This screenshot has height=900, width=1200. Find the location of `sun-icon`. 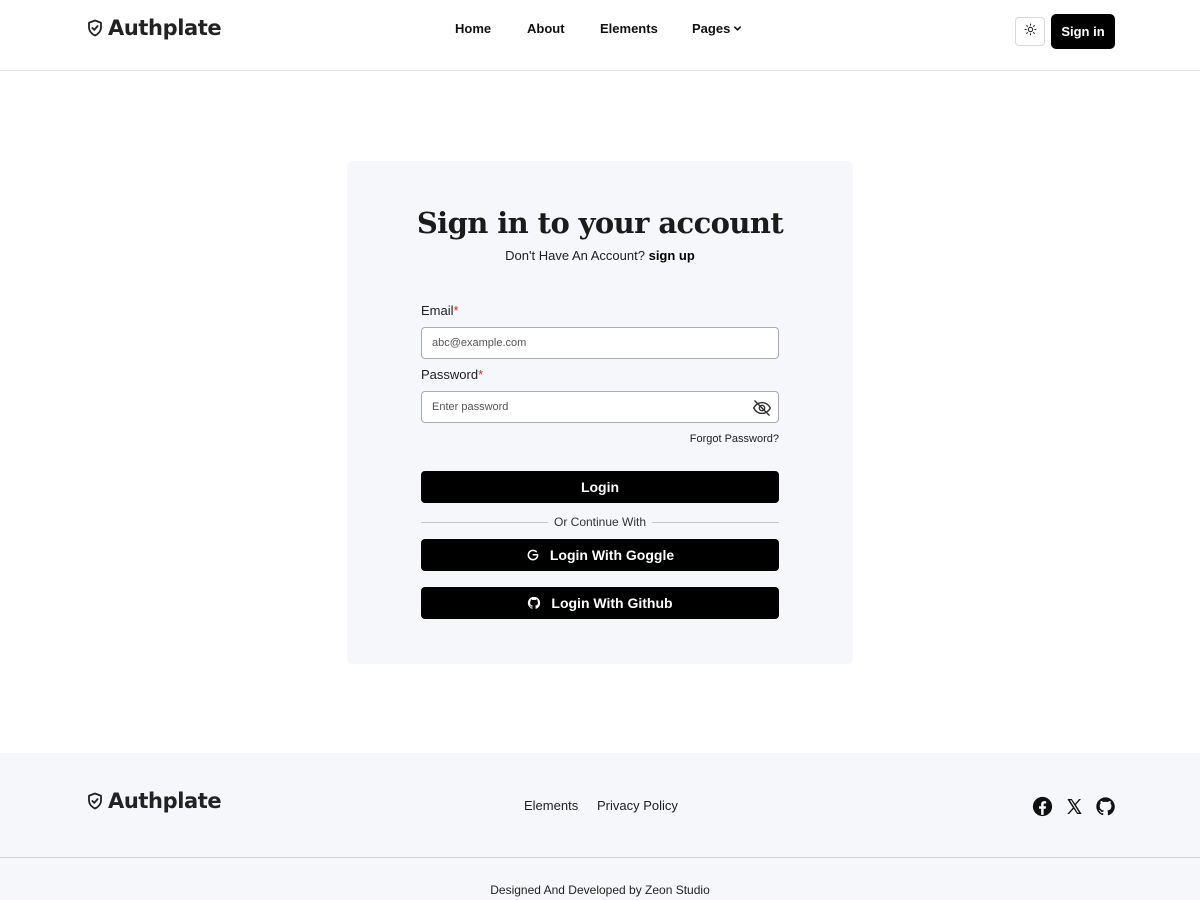

sun-icon is located at coordinates (1030, 32).